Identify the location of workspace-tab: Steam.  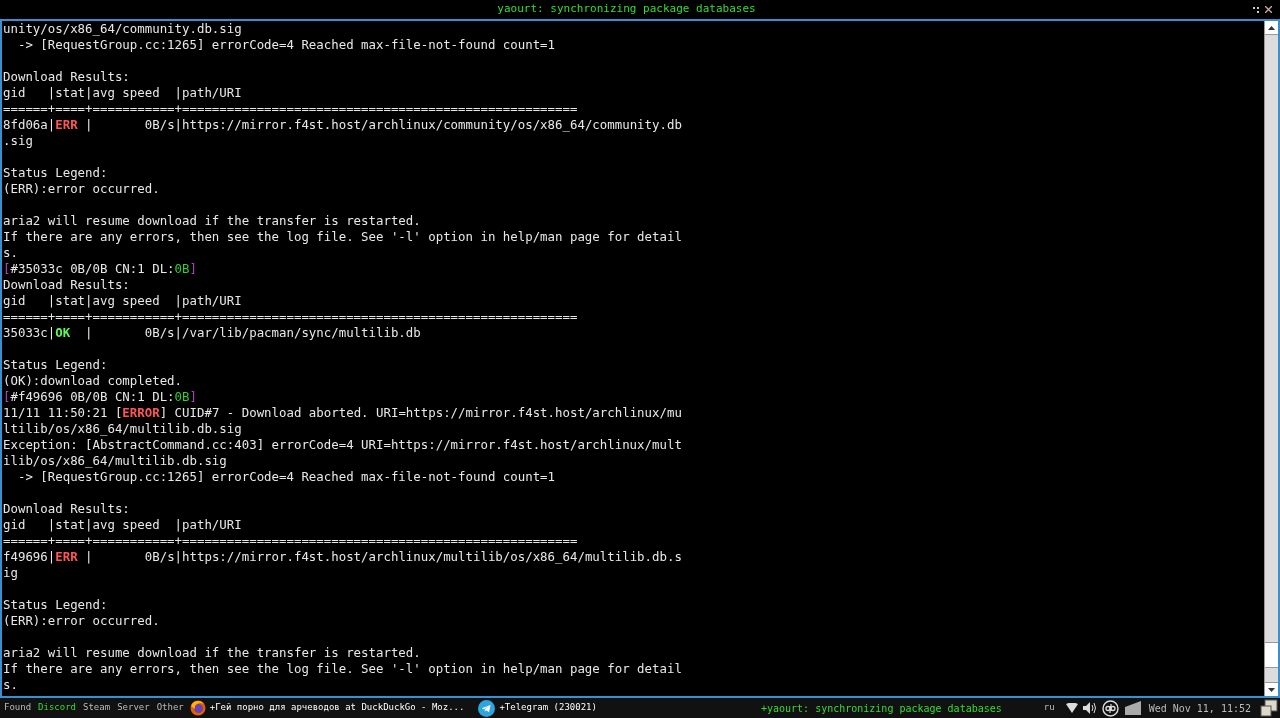
(97, 708).